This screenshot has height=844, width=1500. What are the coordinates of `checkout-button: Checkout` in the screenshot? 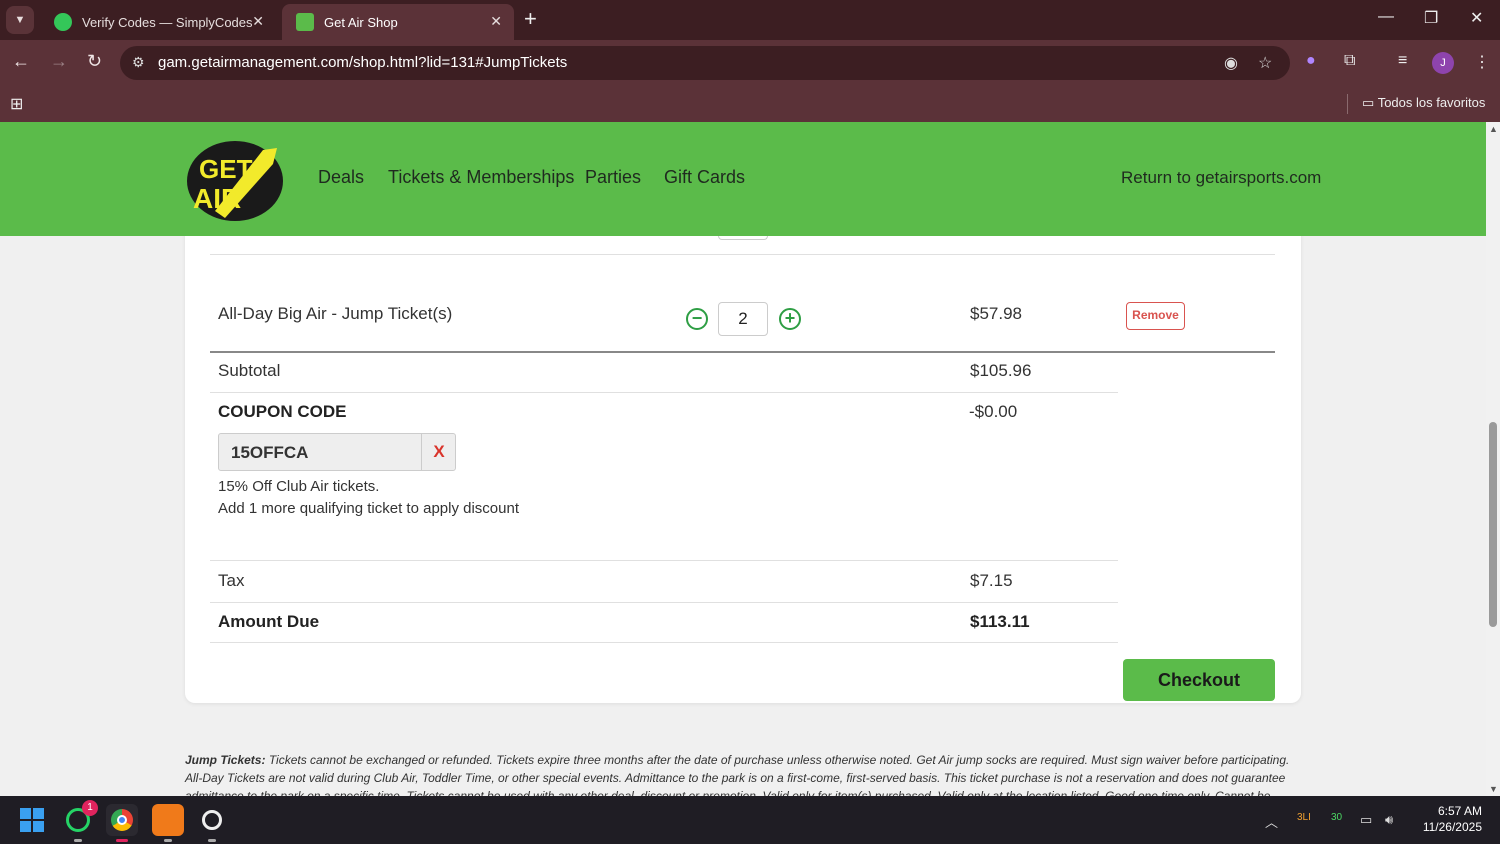 It's located at (1199, 680).